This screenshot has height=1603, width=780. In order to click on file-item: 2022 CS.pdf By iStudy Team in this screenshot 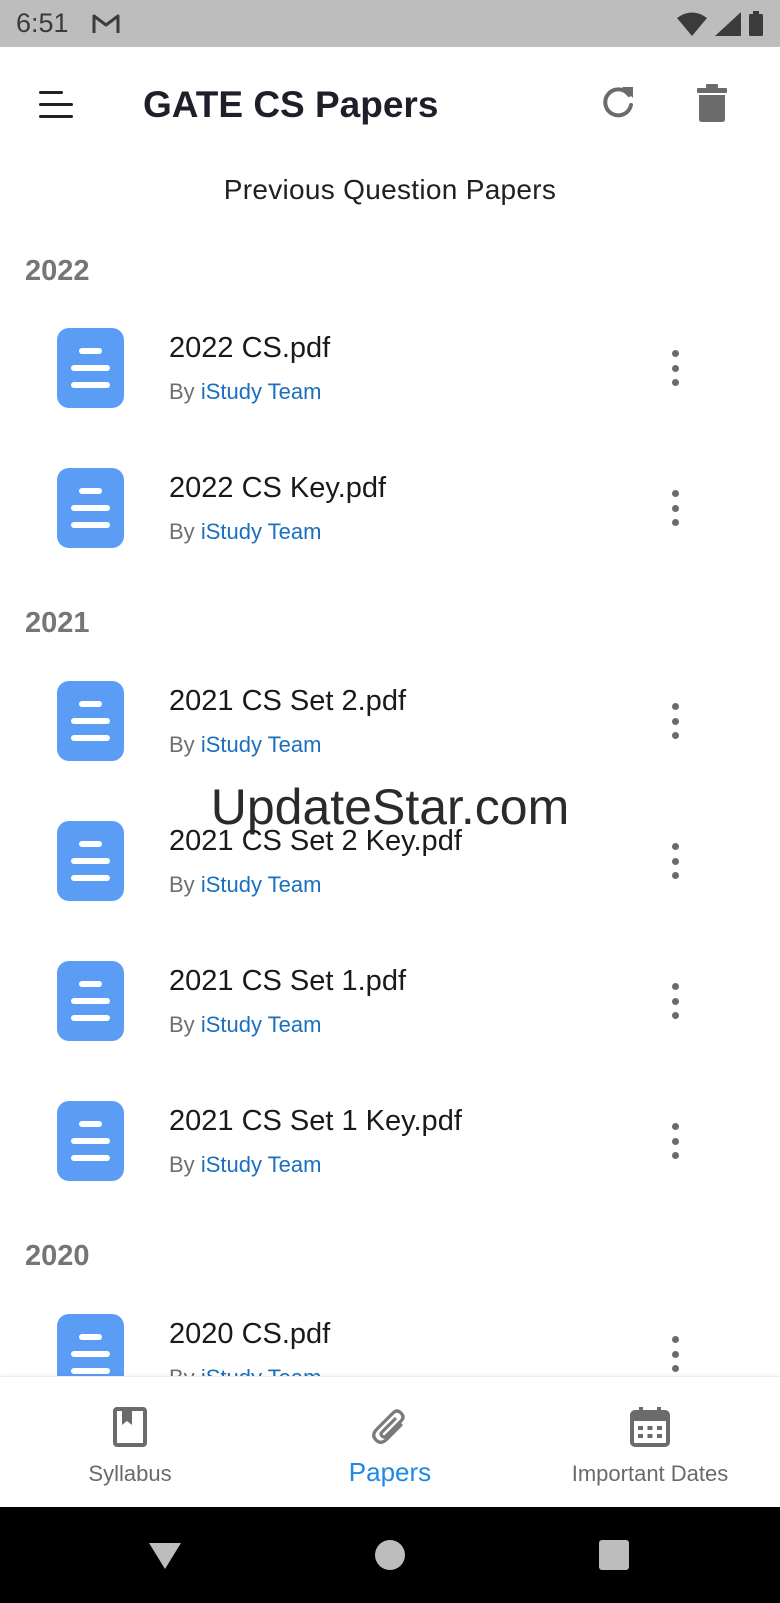, I will do `click(390, 393)`.